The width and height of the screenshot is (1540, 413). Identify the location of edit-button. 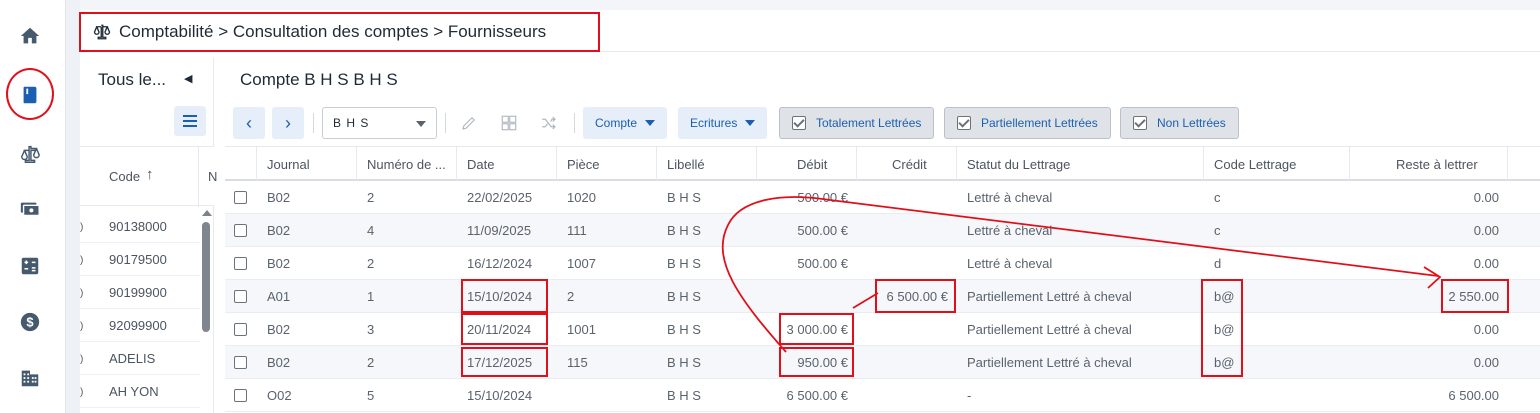
(469, 123).